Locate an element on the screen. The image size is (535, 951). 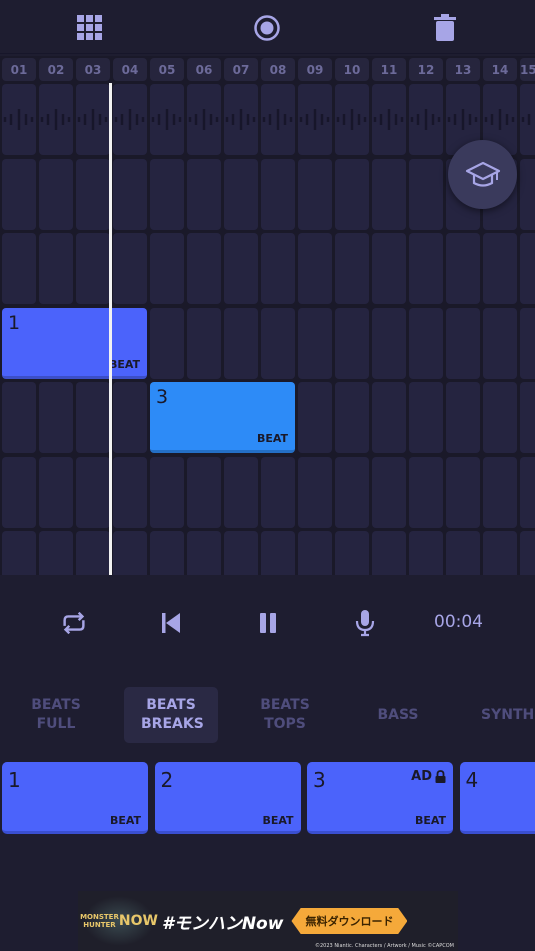
sample-pad: 4 is located at coordinates (497, 798).